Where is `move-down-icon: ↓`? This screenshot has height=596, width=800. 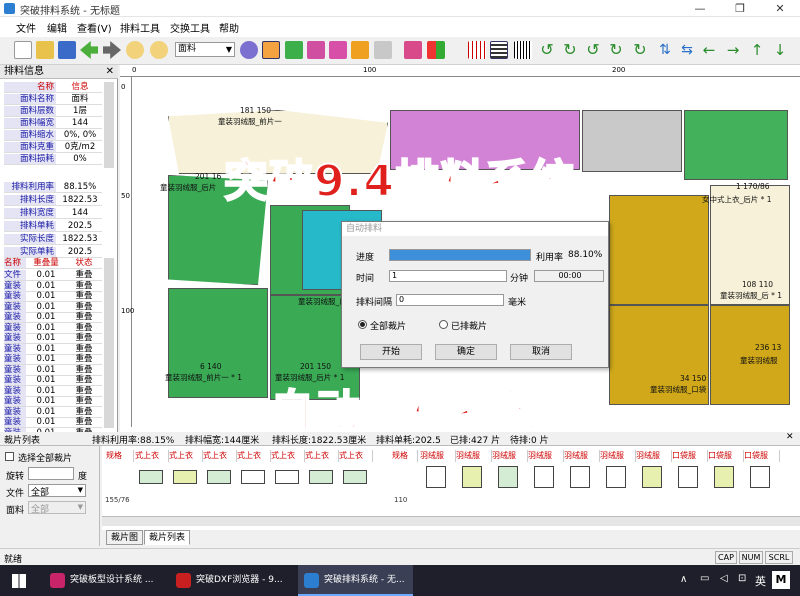 move-down-icon: ↓ is located at coordinates (780, 50).